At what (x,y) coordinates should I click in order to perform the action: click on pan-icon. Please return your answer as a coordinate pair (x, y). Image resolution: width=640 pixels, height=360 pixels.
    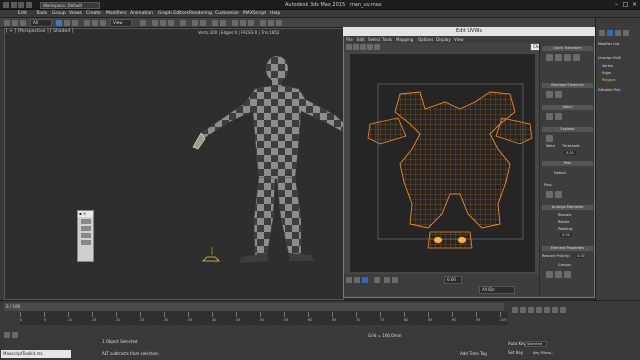
    Looking at the image, I should click on (547, 310).